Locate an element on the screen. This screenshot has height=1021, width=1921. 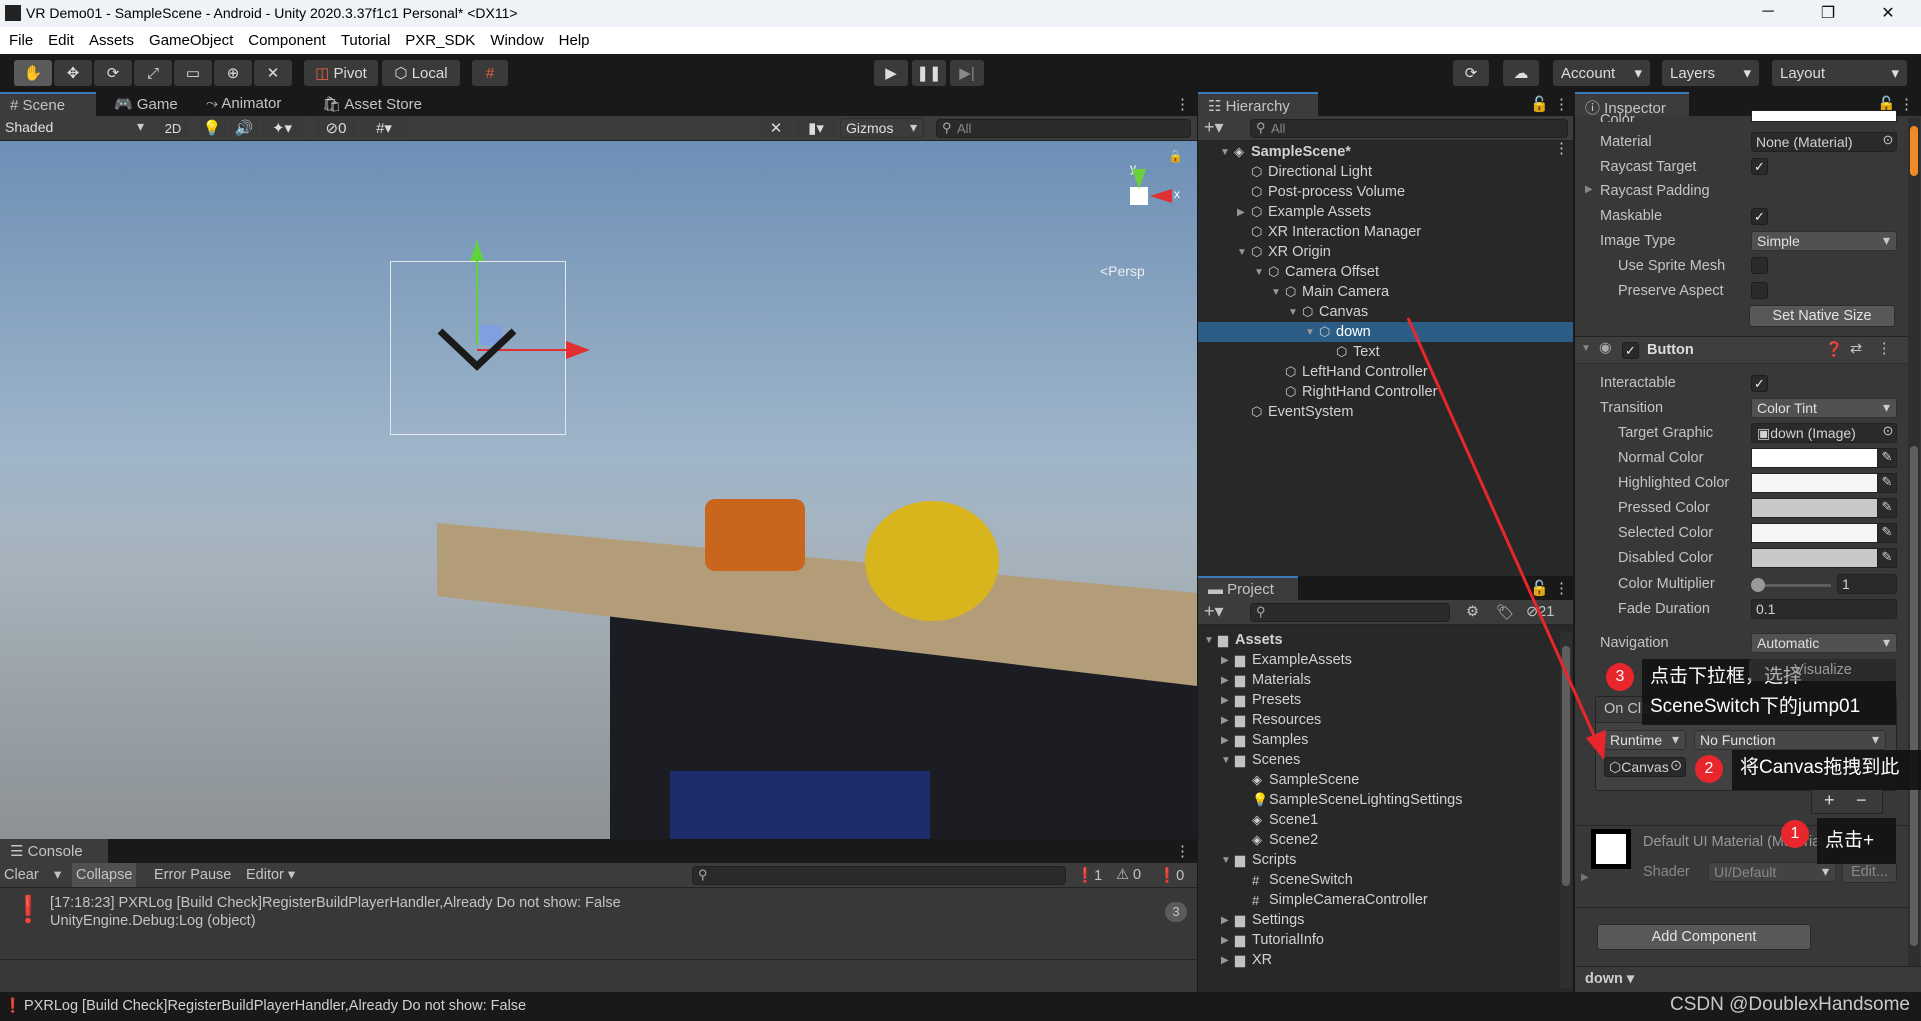
menu-window: Window is located at coordinates (515, 38).